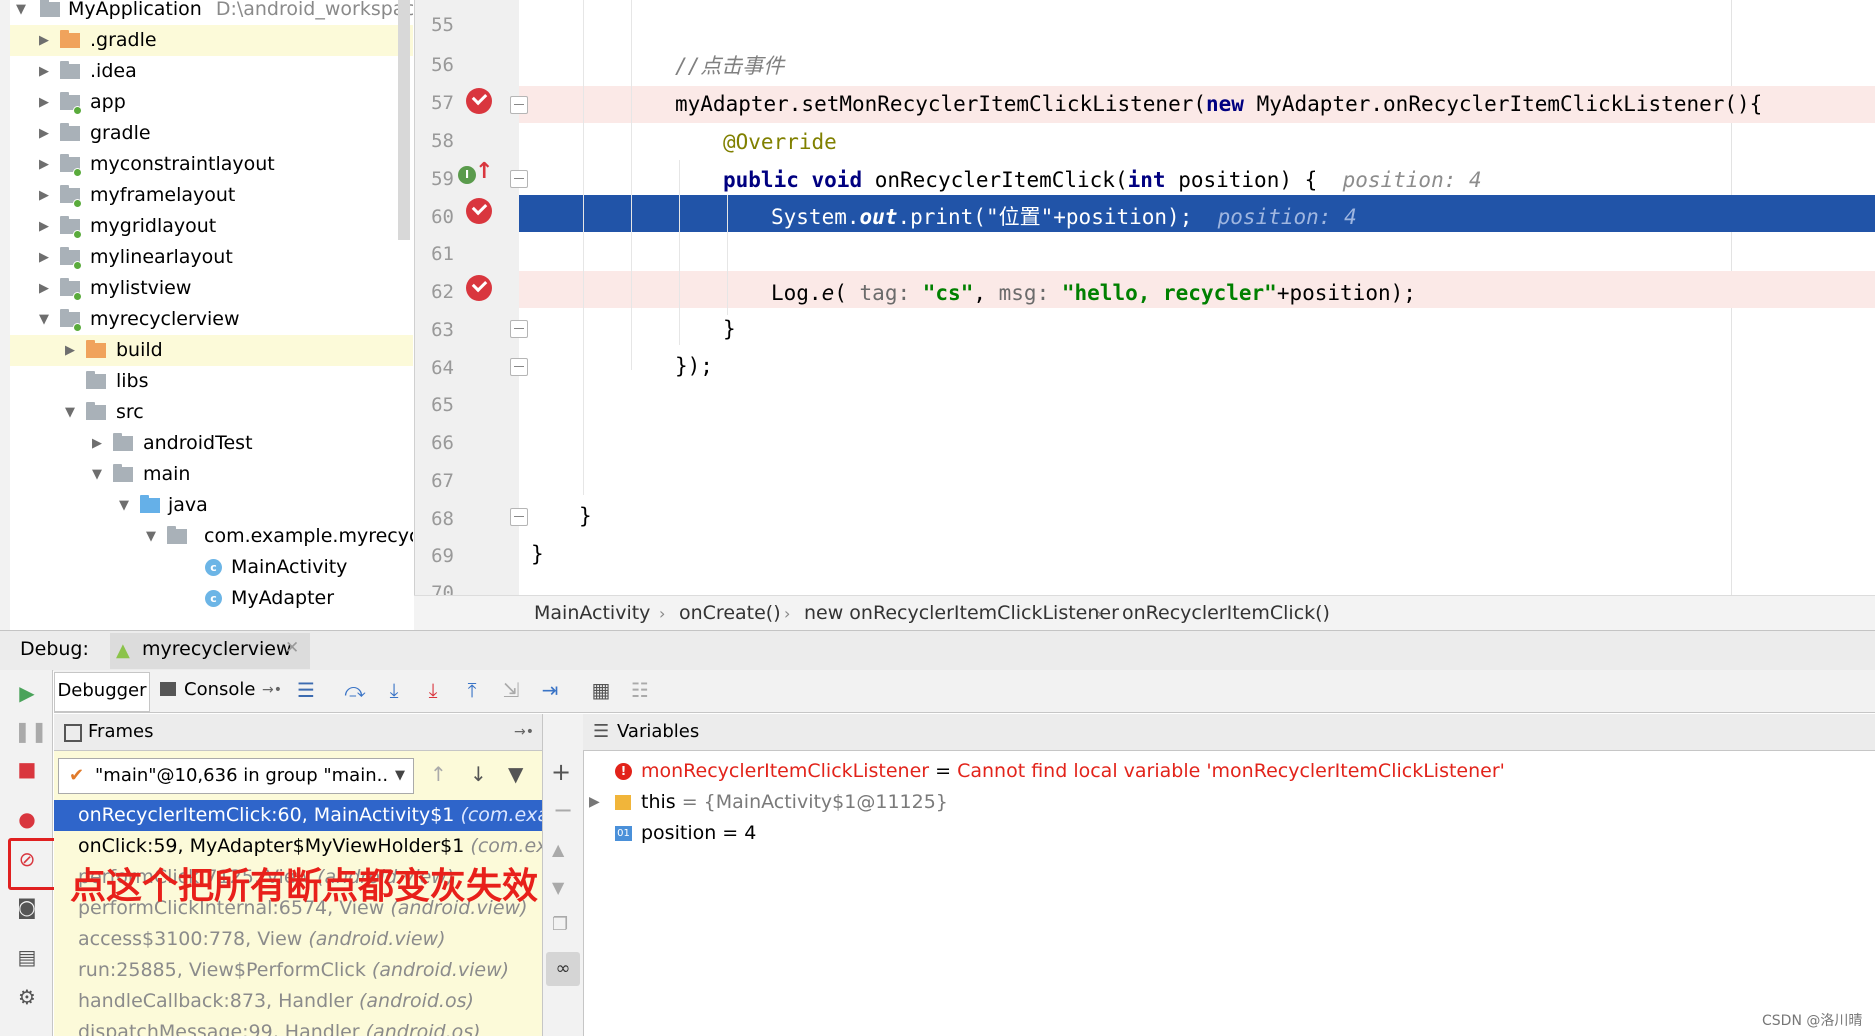 This screenshot has width=1875, height=1036. Describe the element at coordinates (298, 1026) in the screenshot. I see `frame-row: dispatchMessage:99, Handler (android.os)` at that location.